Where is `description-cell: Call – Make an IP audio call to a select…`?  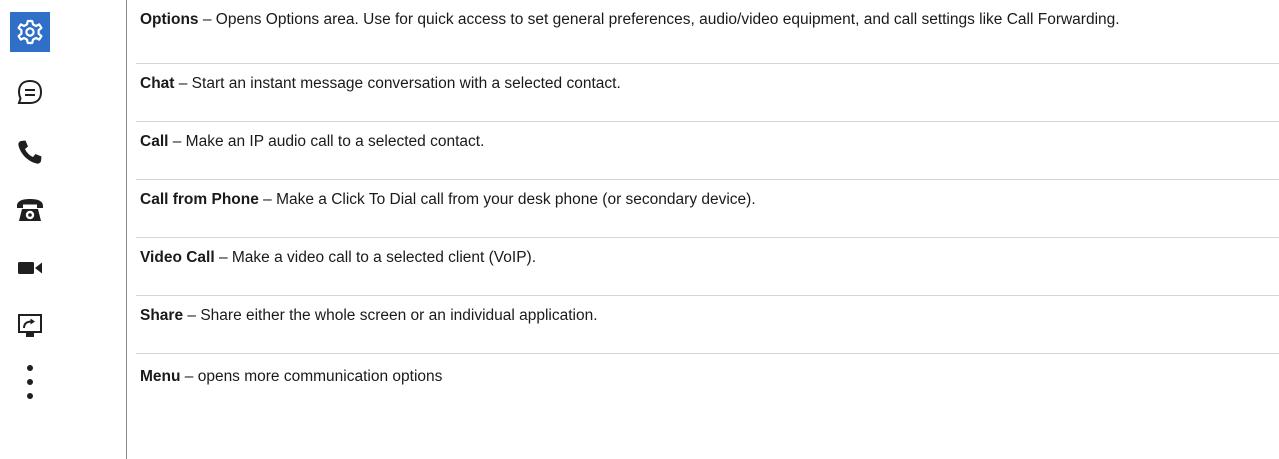
description-cell: Call – Make an IP audio call to a select… is located at coordinates (707, 151).